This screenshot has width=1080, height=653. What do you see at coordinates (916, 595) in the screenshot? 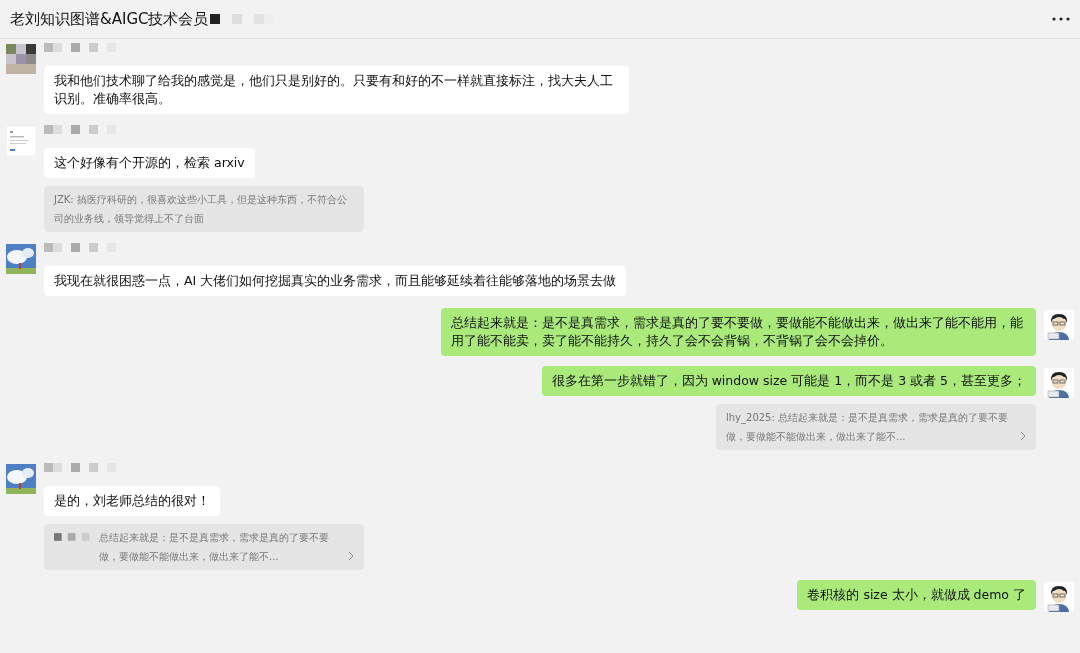
I see `message-bubble: 卷积核的 size 太小，就做成 demo 了` at bounding box center [916, 595].